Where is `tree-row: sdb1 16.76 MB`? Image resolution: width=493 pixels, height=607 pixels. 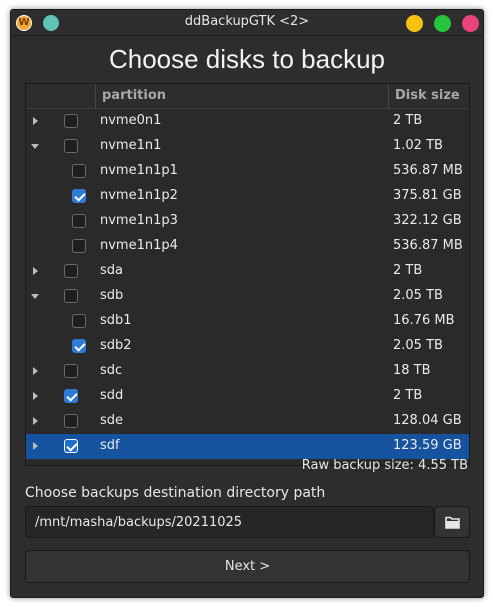 tree-row: sdb1 16.76 MB is located at coordinates (247, 321).